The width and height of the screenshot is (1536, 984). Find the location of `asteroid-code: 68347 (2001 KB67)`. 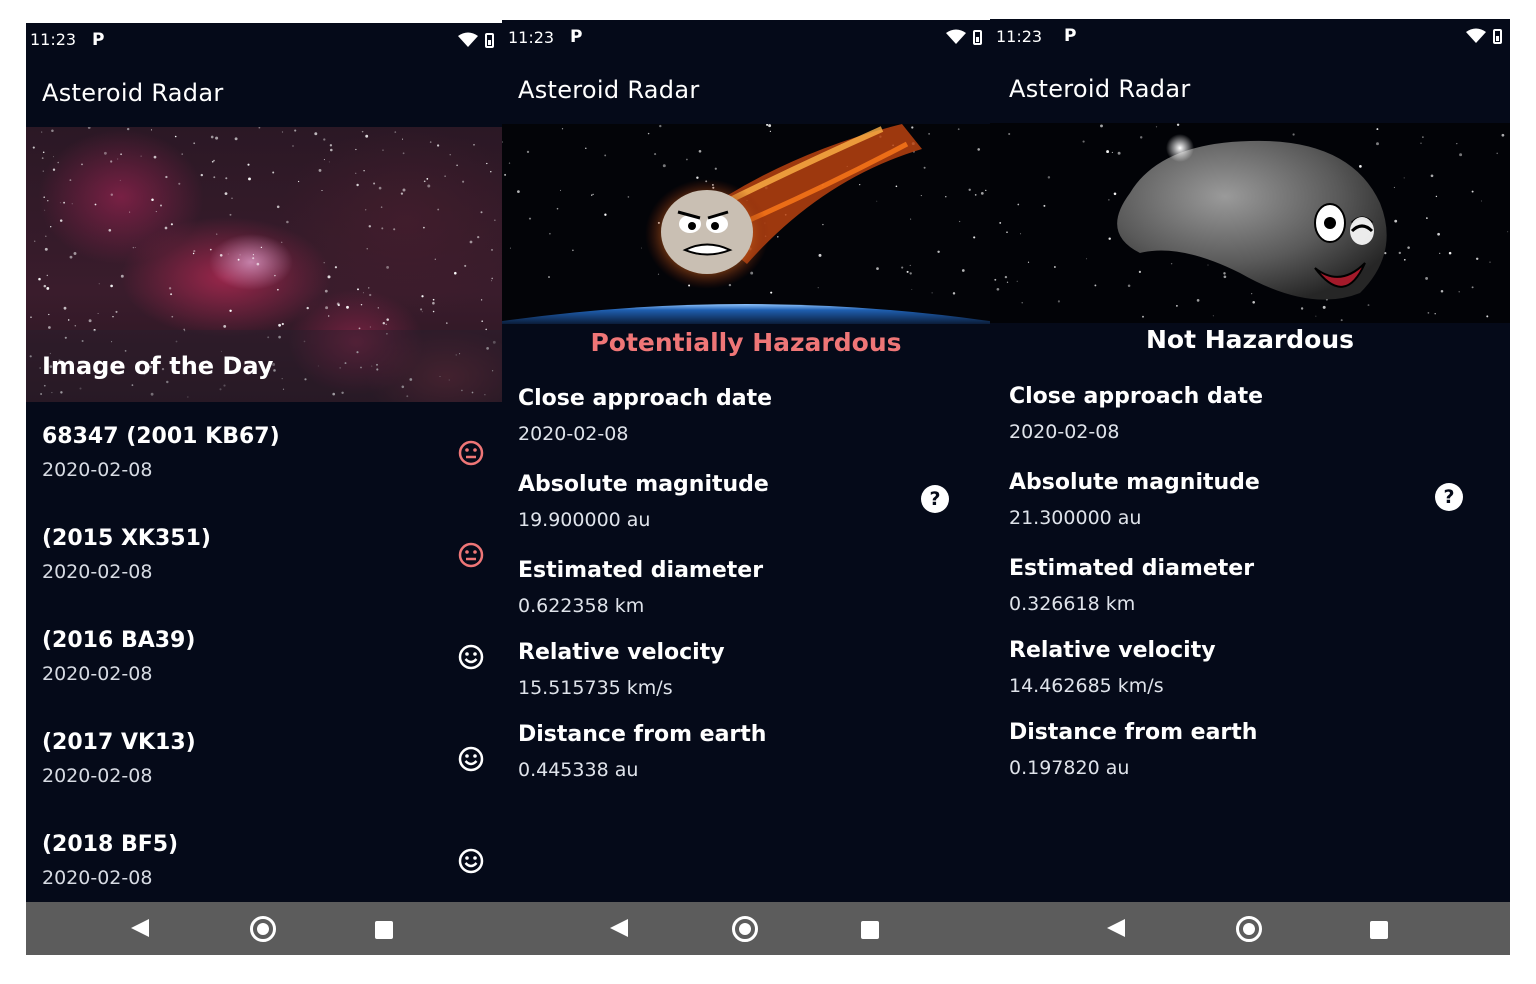

asteroid-code: 68347 (2001 KB67) is located at coordinates (161, 436).